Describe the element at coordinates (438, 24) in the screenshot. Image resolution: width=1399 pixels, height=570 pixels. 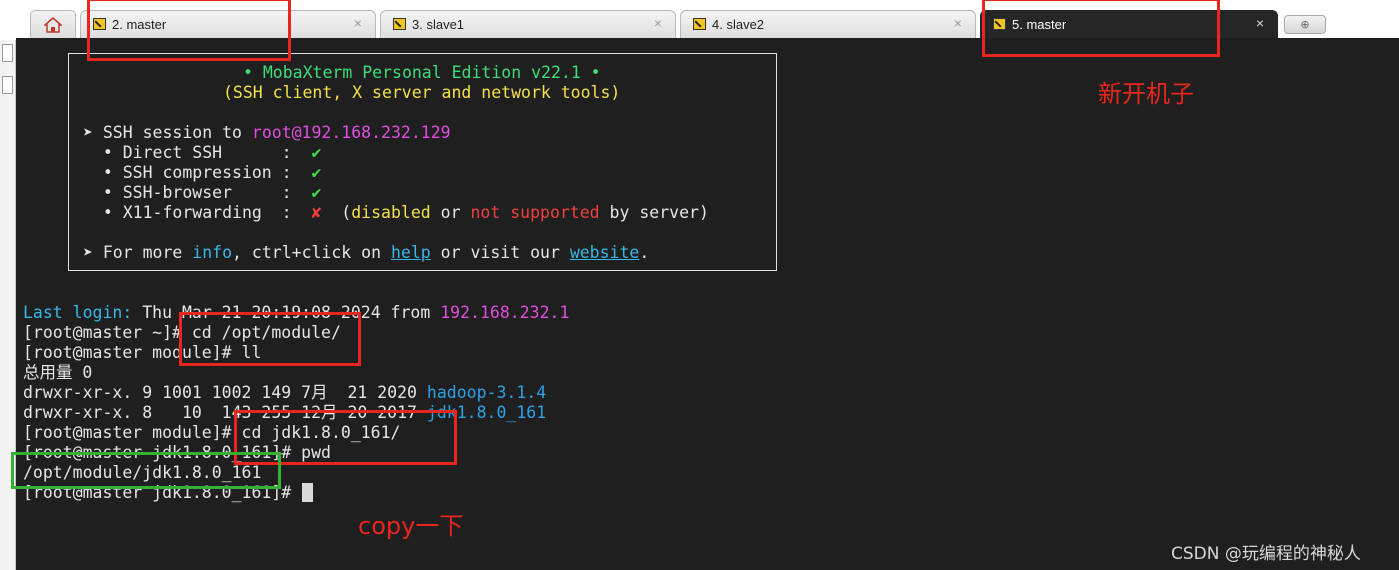
I see `tab-label: 3. slave1` at that location.